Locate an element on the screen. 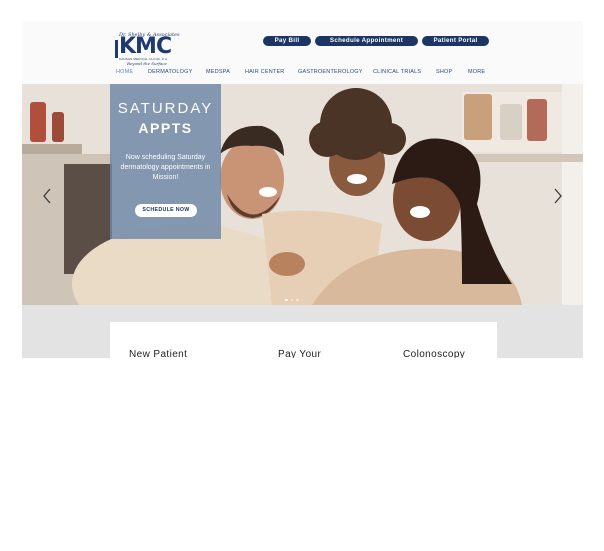 The image size is (604, 551). schedule-now-button: SCHEDULE NOW is located at coordinates (166, 210).